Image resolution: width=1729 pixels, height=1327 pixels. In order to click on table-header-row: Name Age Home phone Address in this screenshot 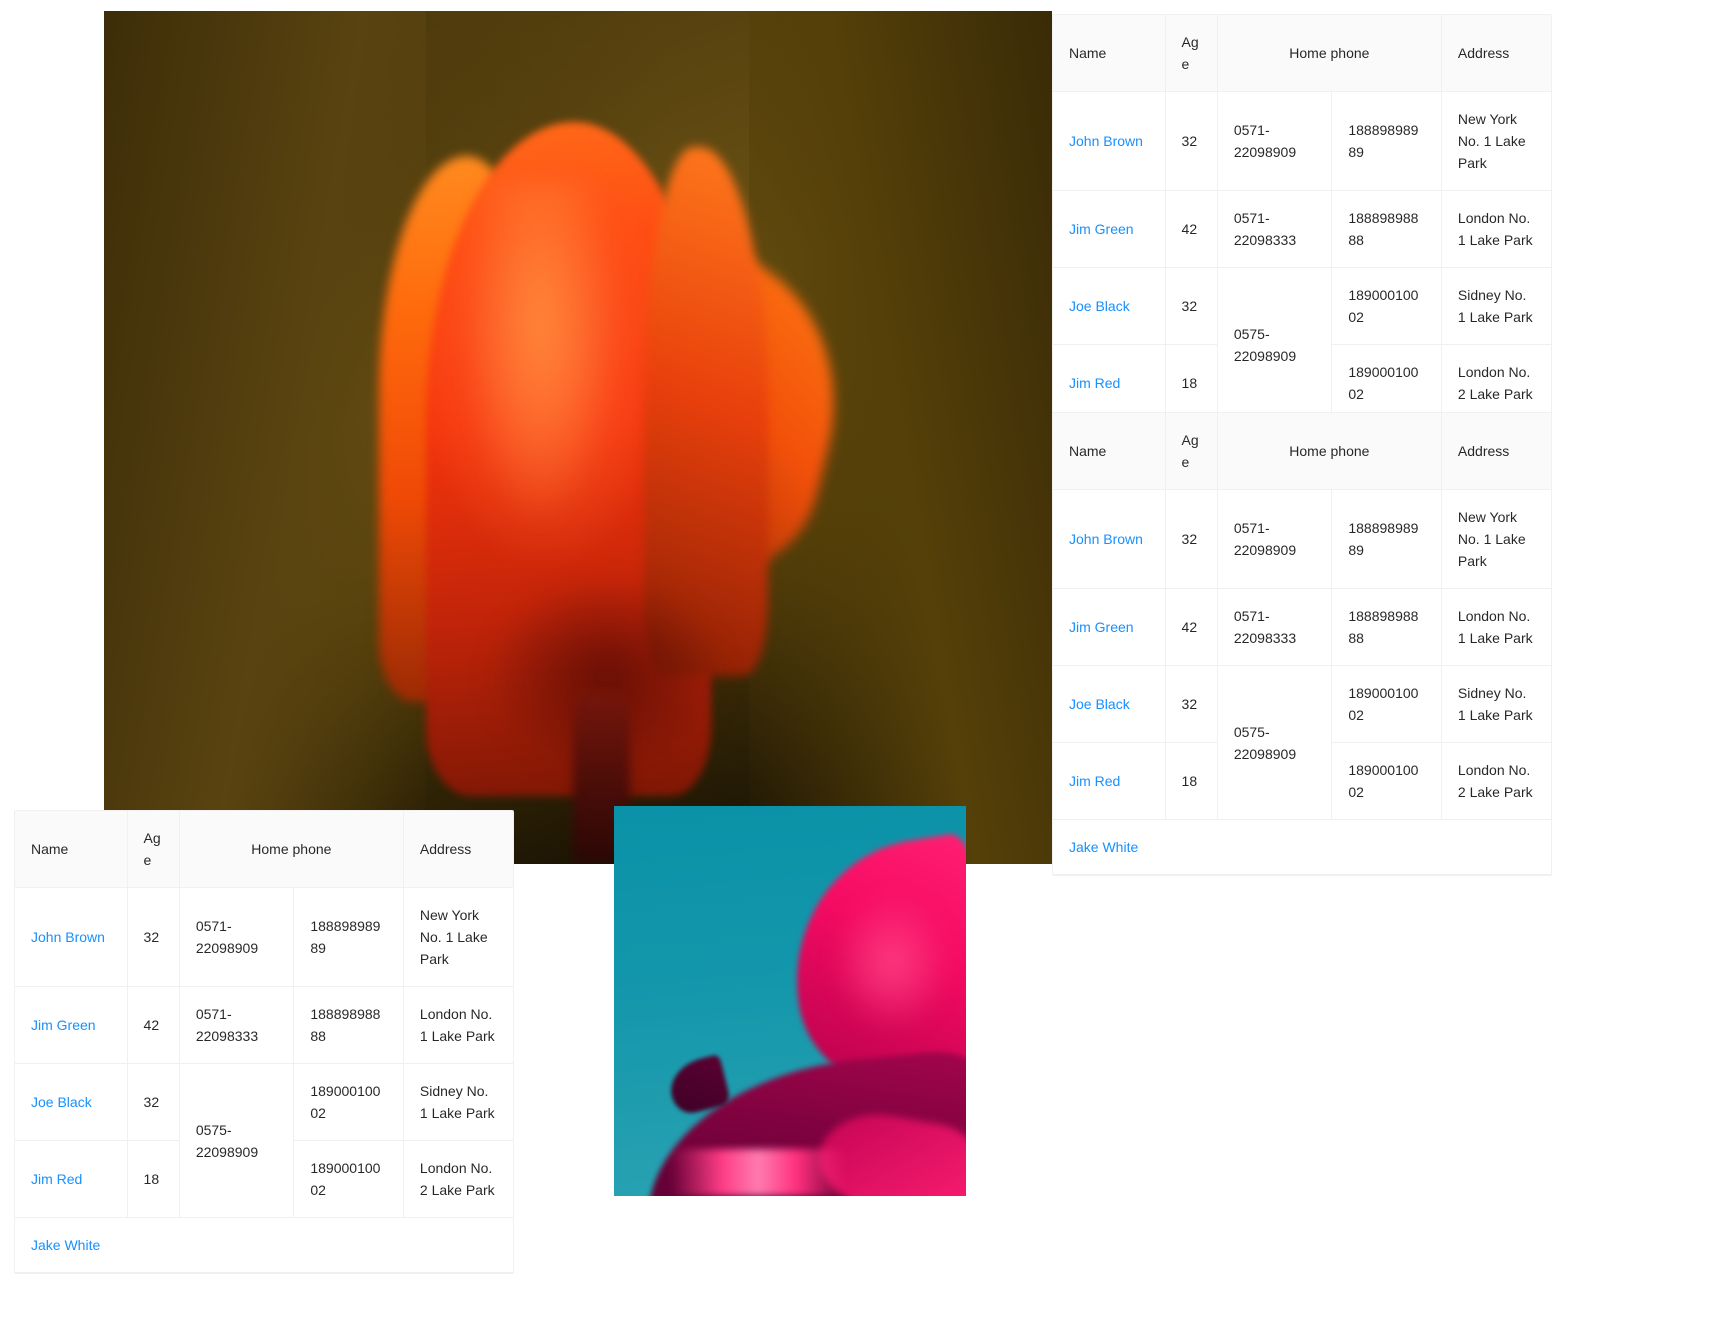, I will do `click(1302, 451)`.